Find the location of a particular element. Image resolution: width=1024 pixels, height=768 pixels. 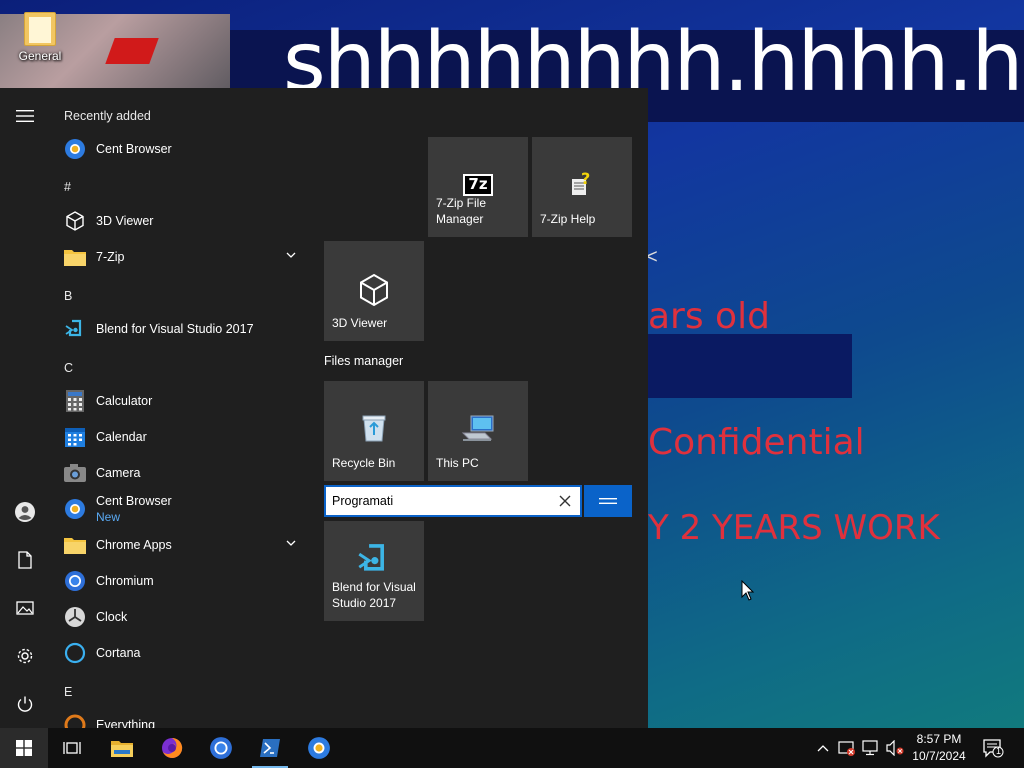

group-rename-input is located at coordinates (436, 501).